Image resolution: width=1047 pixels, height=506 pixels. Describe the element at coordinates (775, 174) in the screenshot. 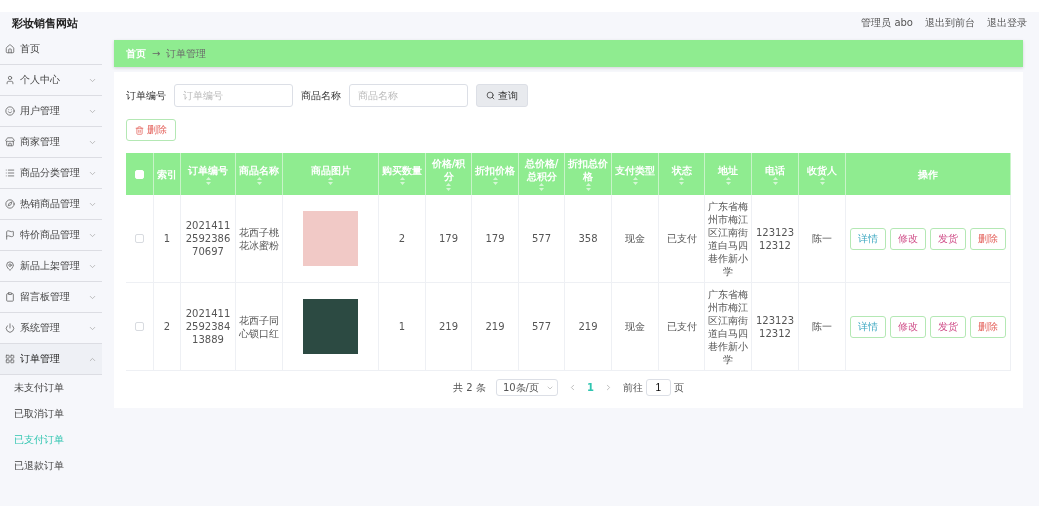

I see `header-cell: 电话` at that location.